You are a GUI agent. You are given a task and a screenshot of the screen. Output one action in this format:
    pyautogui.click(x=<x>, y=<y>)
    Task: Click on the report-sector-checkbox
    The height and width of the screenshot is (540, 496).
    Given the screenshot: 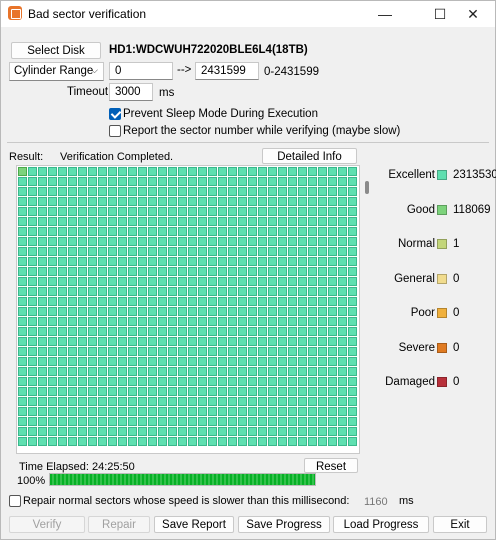 What is the action you would take?
    pyautogui.click(x=115, y=131)
    